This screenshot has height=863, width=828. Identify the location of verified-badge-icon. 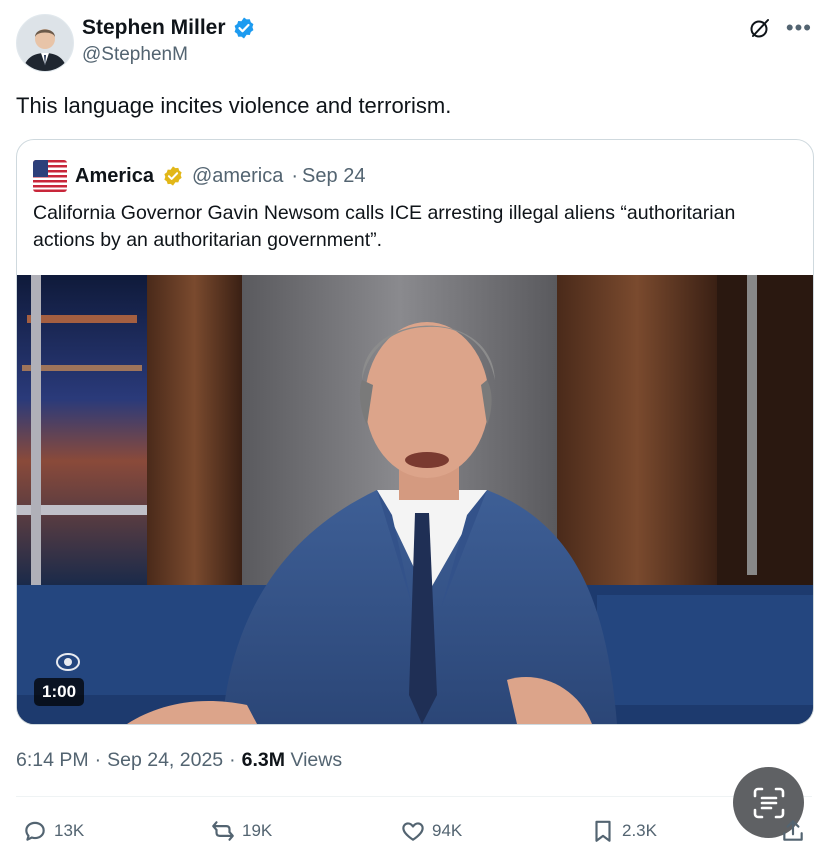
(243, 28).